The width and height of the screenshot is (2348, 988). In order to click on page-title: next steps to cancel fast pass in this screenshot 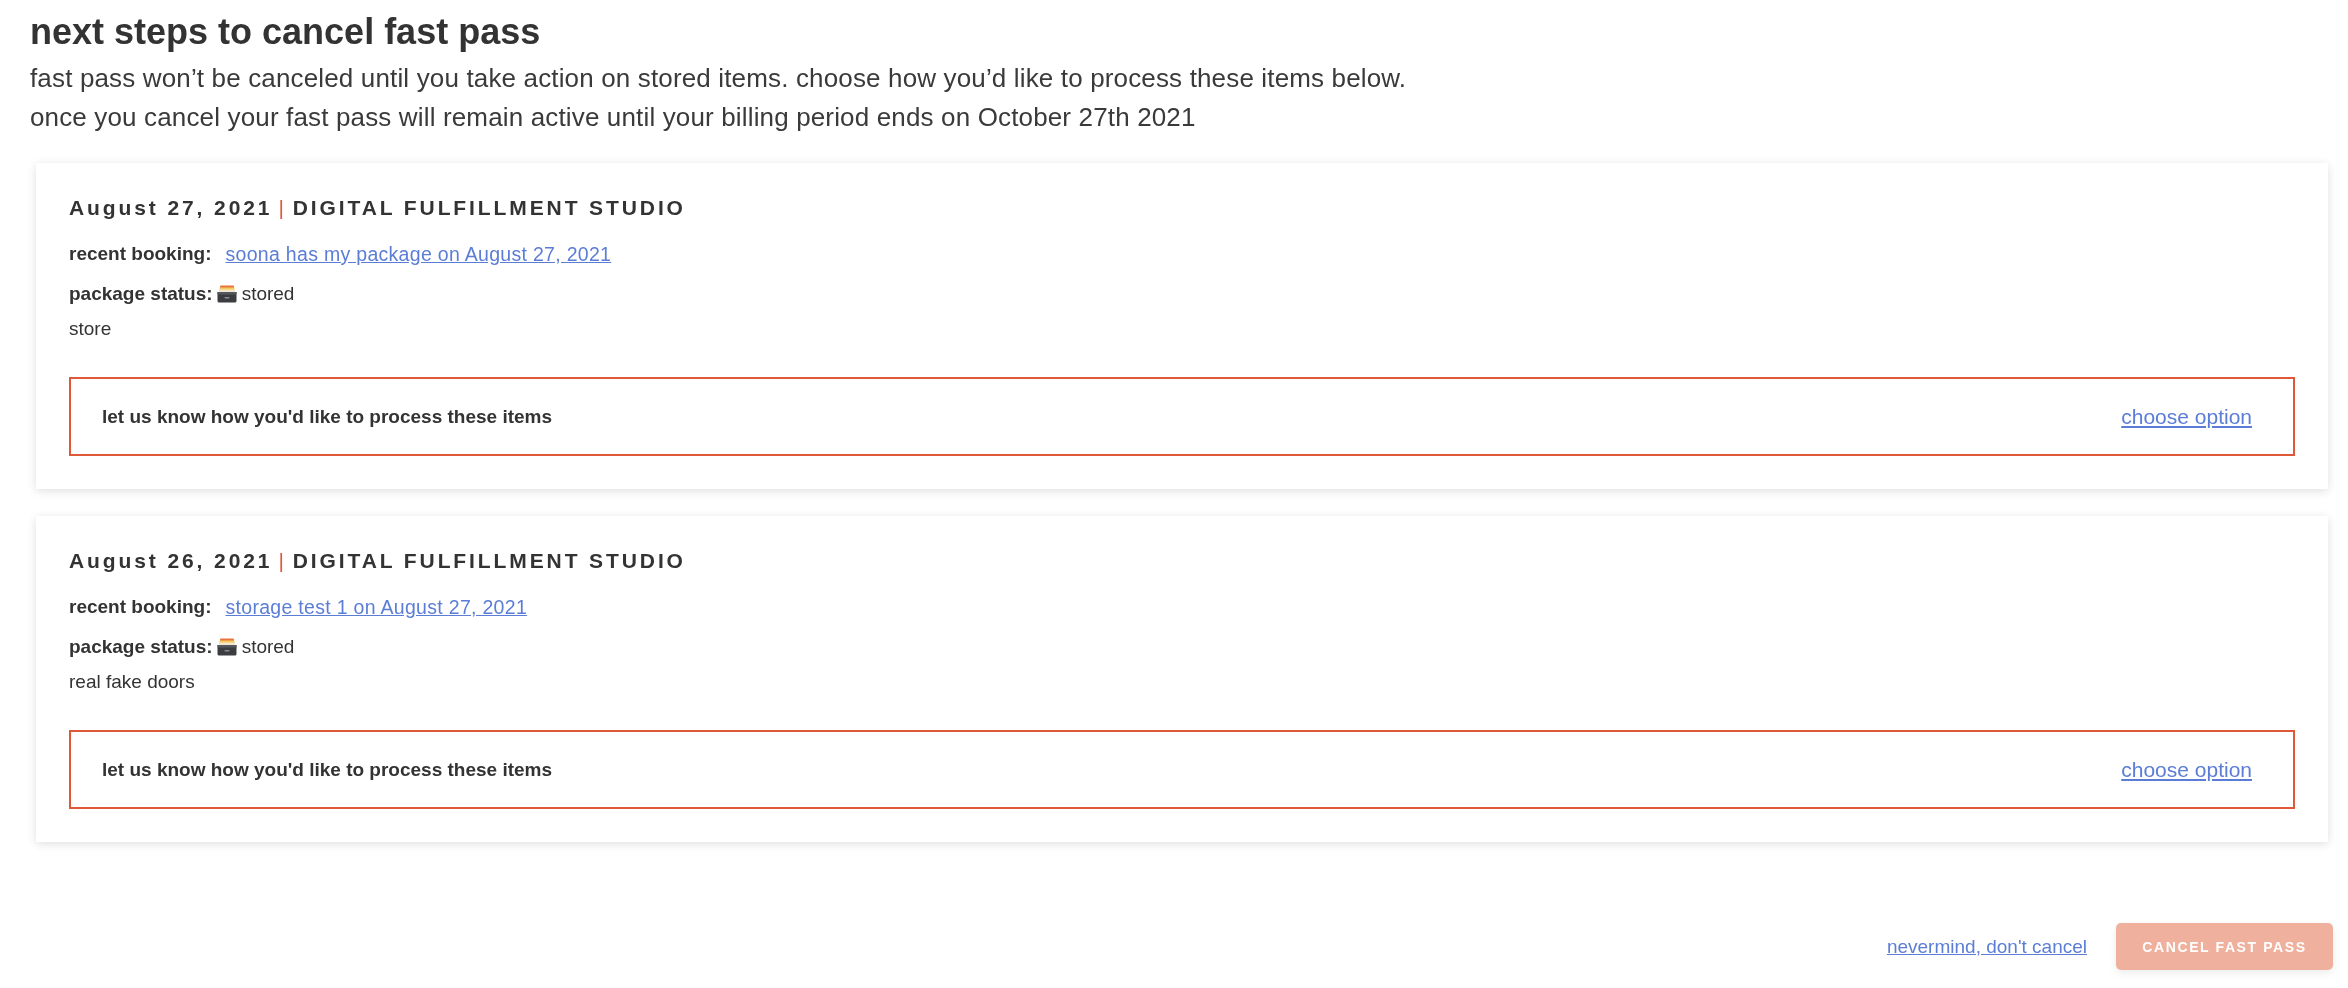, I will do `click(286, 32)`.